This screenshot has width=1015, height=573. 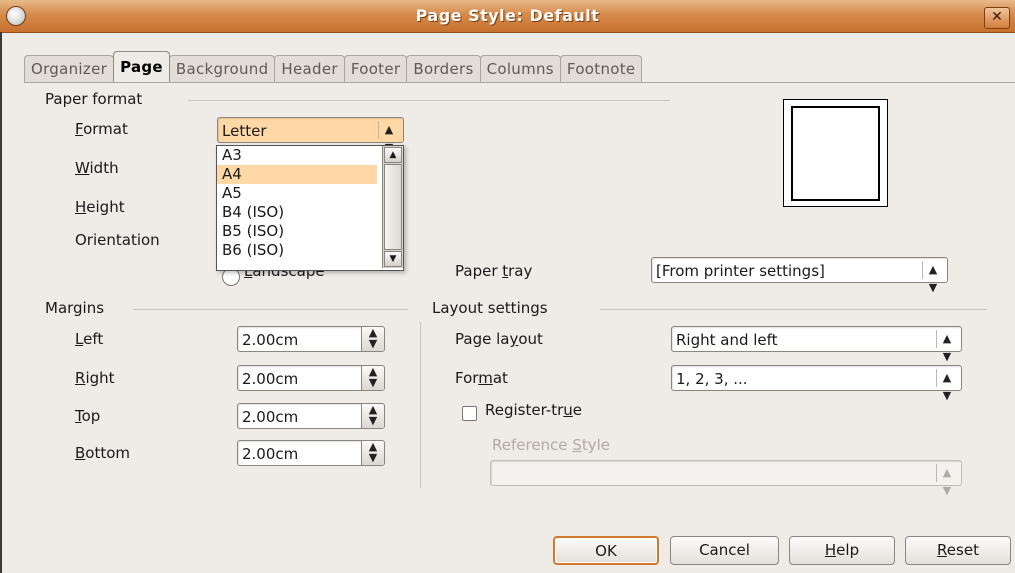 What do you see at coordinates (835, 153) in the screenshot?
I see `page-preview-margins` at bounding box center [835, 153].